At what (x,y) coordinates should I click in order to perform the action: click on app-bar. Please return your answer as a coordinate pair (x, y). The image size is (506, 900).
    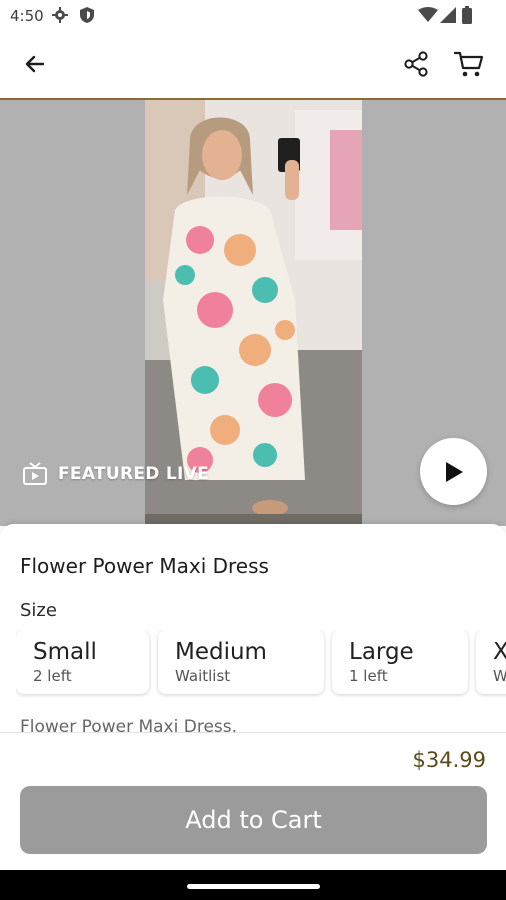
    Looking at the image, I should click on (253, 65).